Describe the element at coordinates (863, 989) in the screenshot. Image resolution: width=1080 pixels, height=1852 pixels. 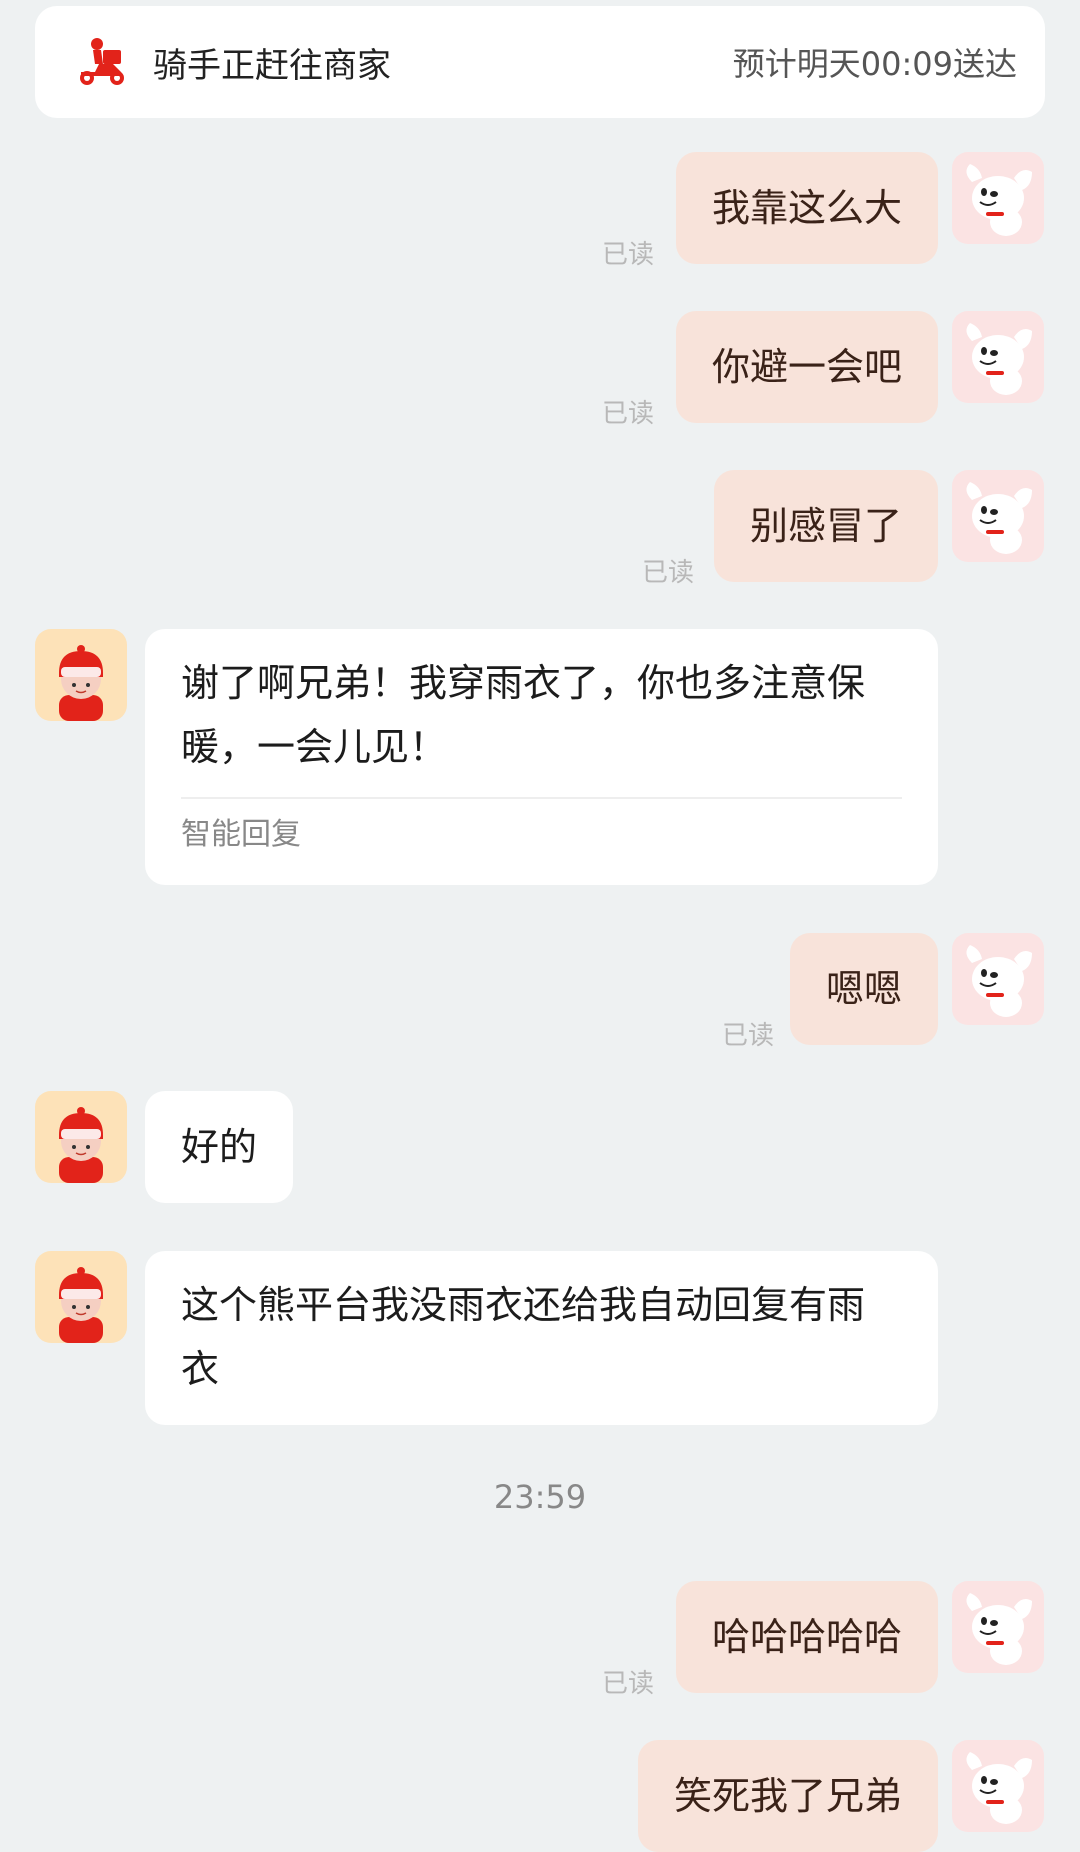
I see `outgoing-message-bubble: 嗯嗯` at that location.